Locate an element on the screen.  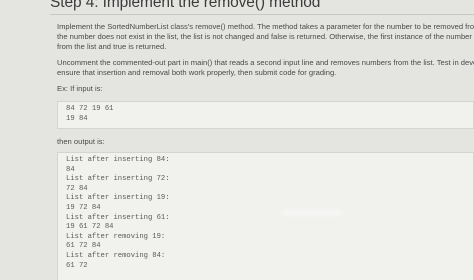
example-input-block: 84 72 19 61 19 84 is located at coordinates (265, 115).